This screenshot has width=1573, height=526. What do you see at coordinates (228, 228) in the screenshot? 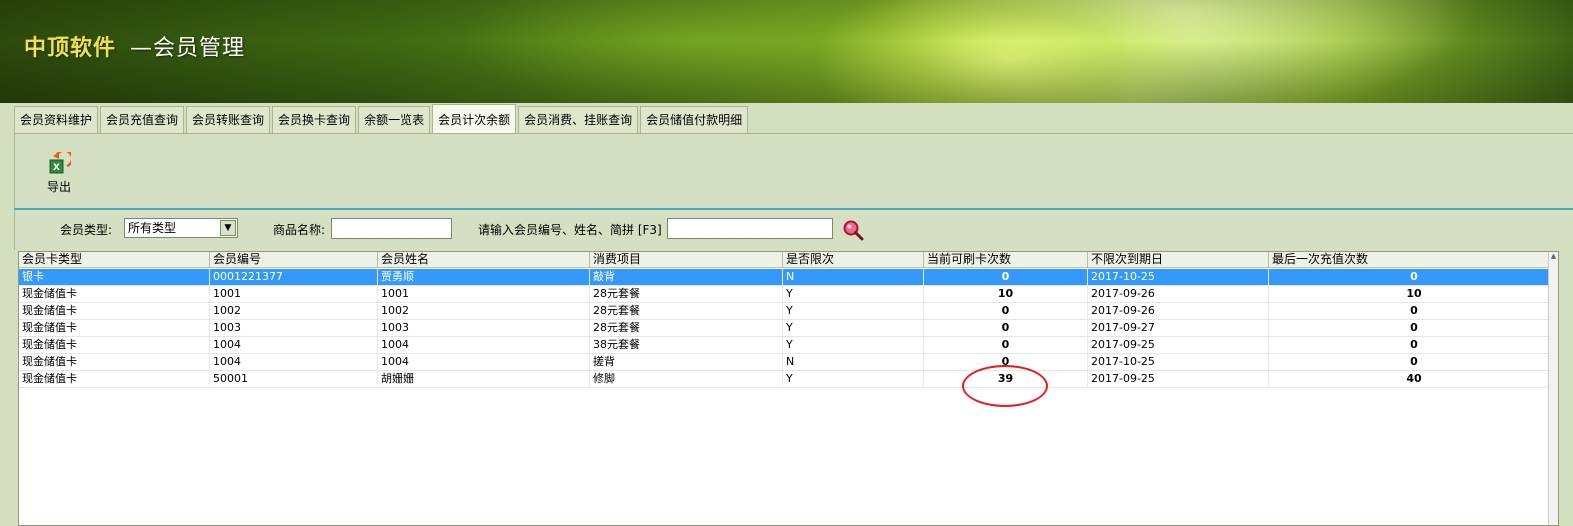
I see `chevron-down-icon: ▼` at bounding box center [228, 228].